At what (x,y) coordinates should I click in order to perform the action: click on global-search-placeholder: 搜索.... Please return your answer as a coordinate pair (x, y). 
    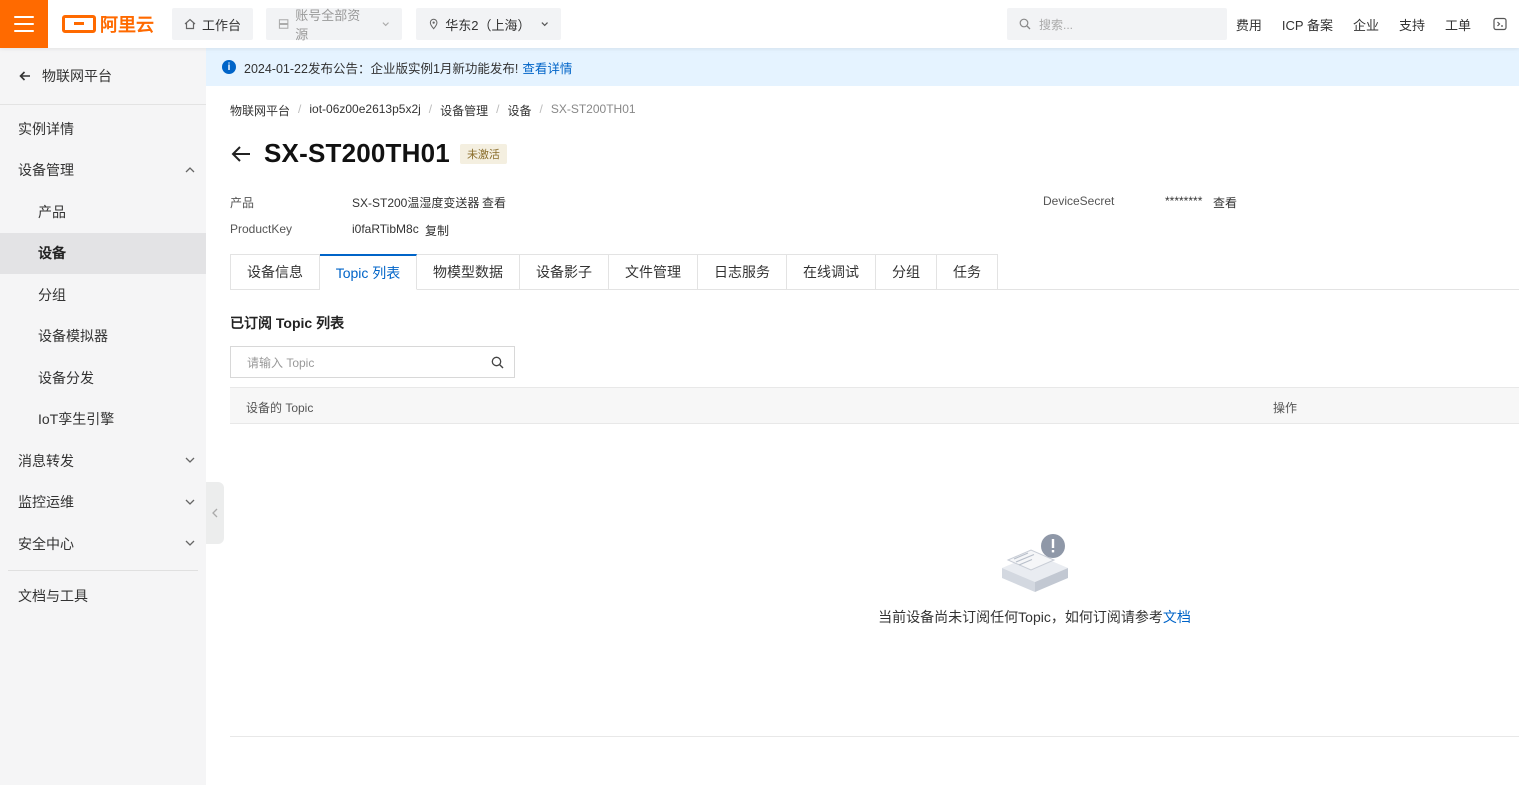
    Looking at the image, I should click on (1056, 24).